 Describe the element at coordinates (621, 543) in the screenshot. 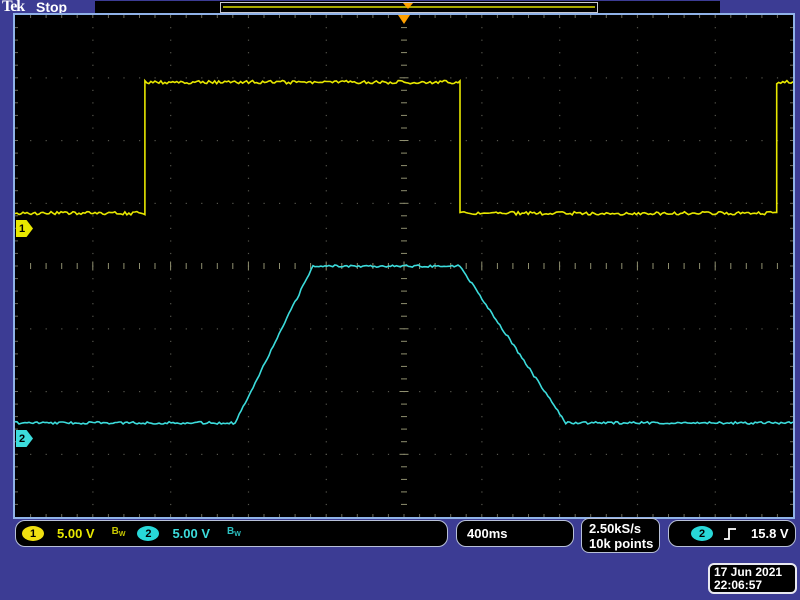

I see `record-length: 10k points` at that location.